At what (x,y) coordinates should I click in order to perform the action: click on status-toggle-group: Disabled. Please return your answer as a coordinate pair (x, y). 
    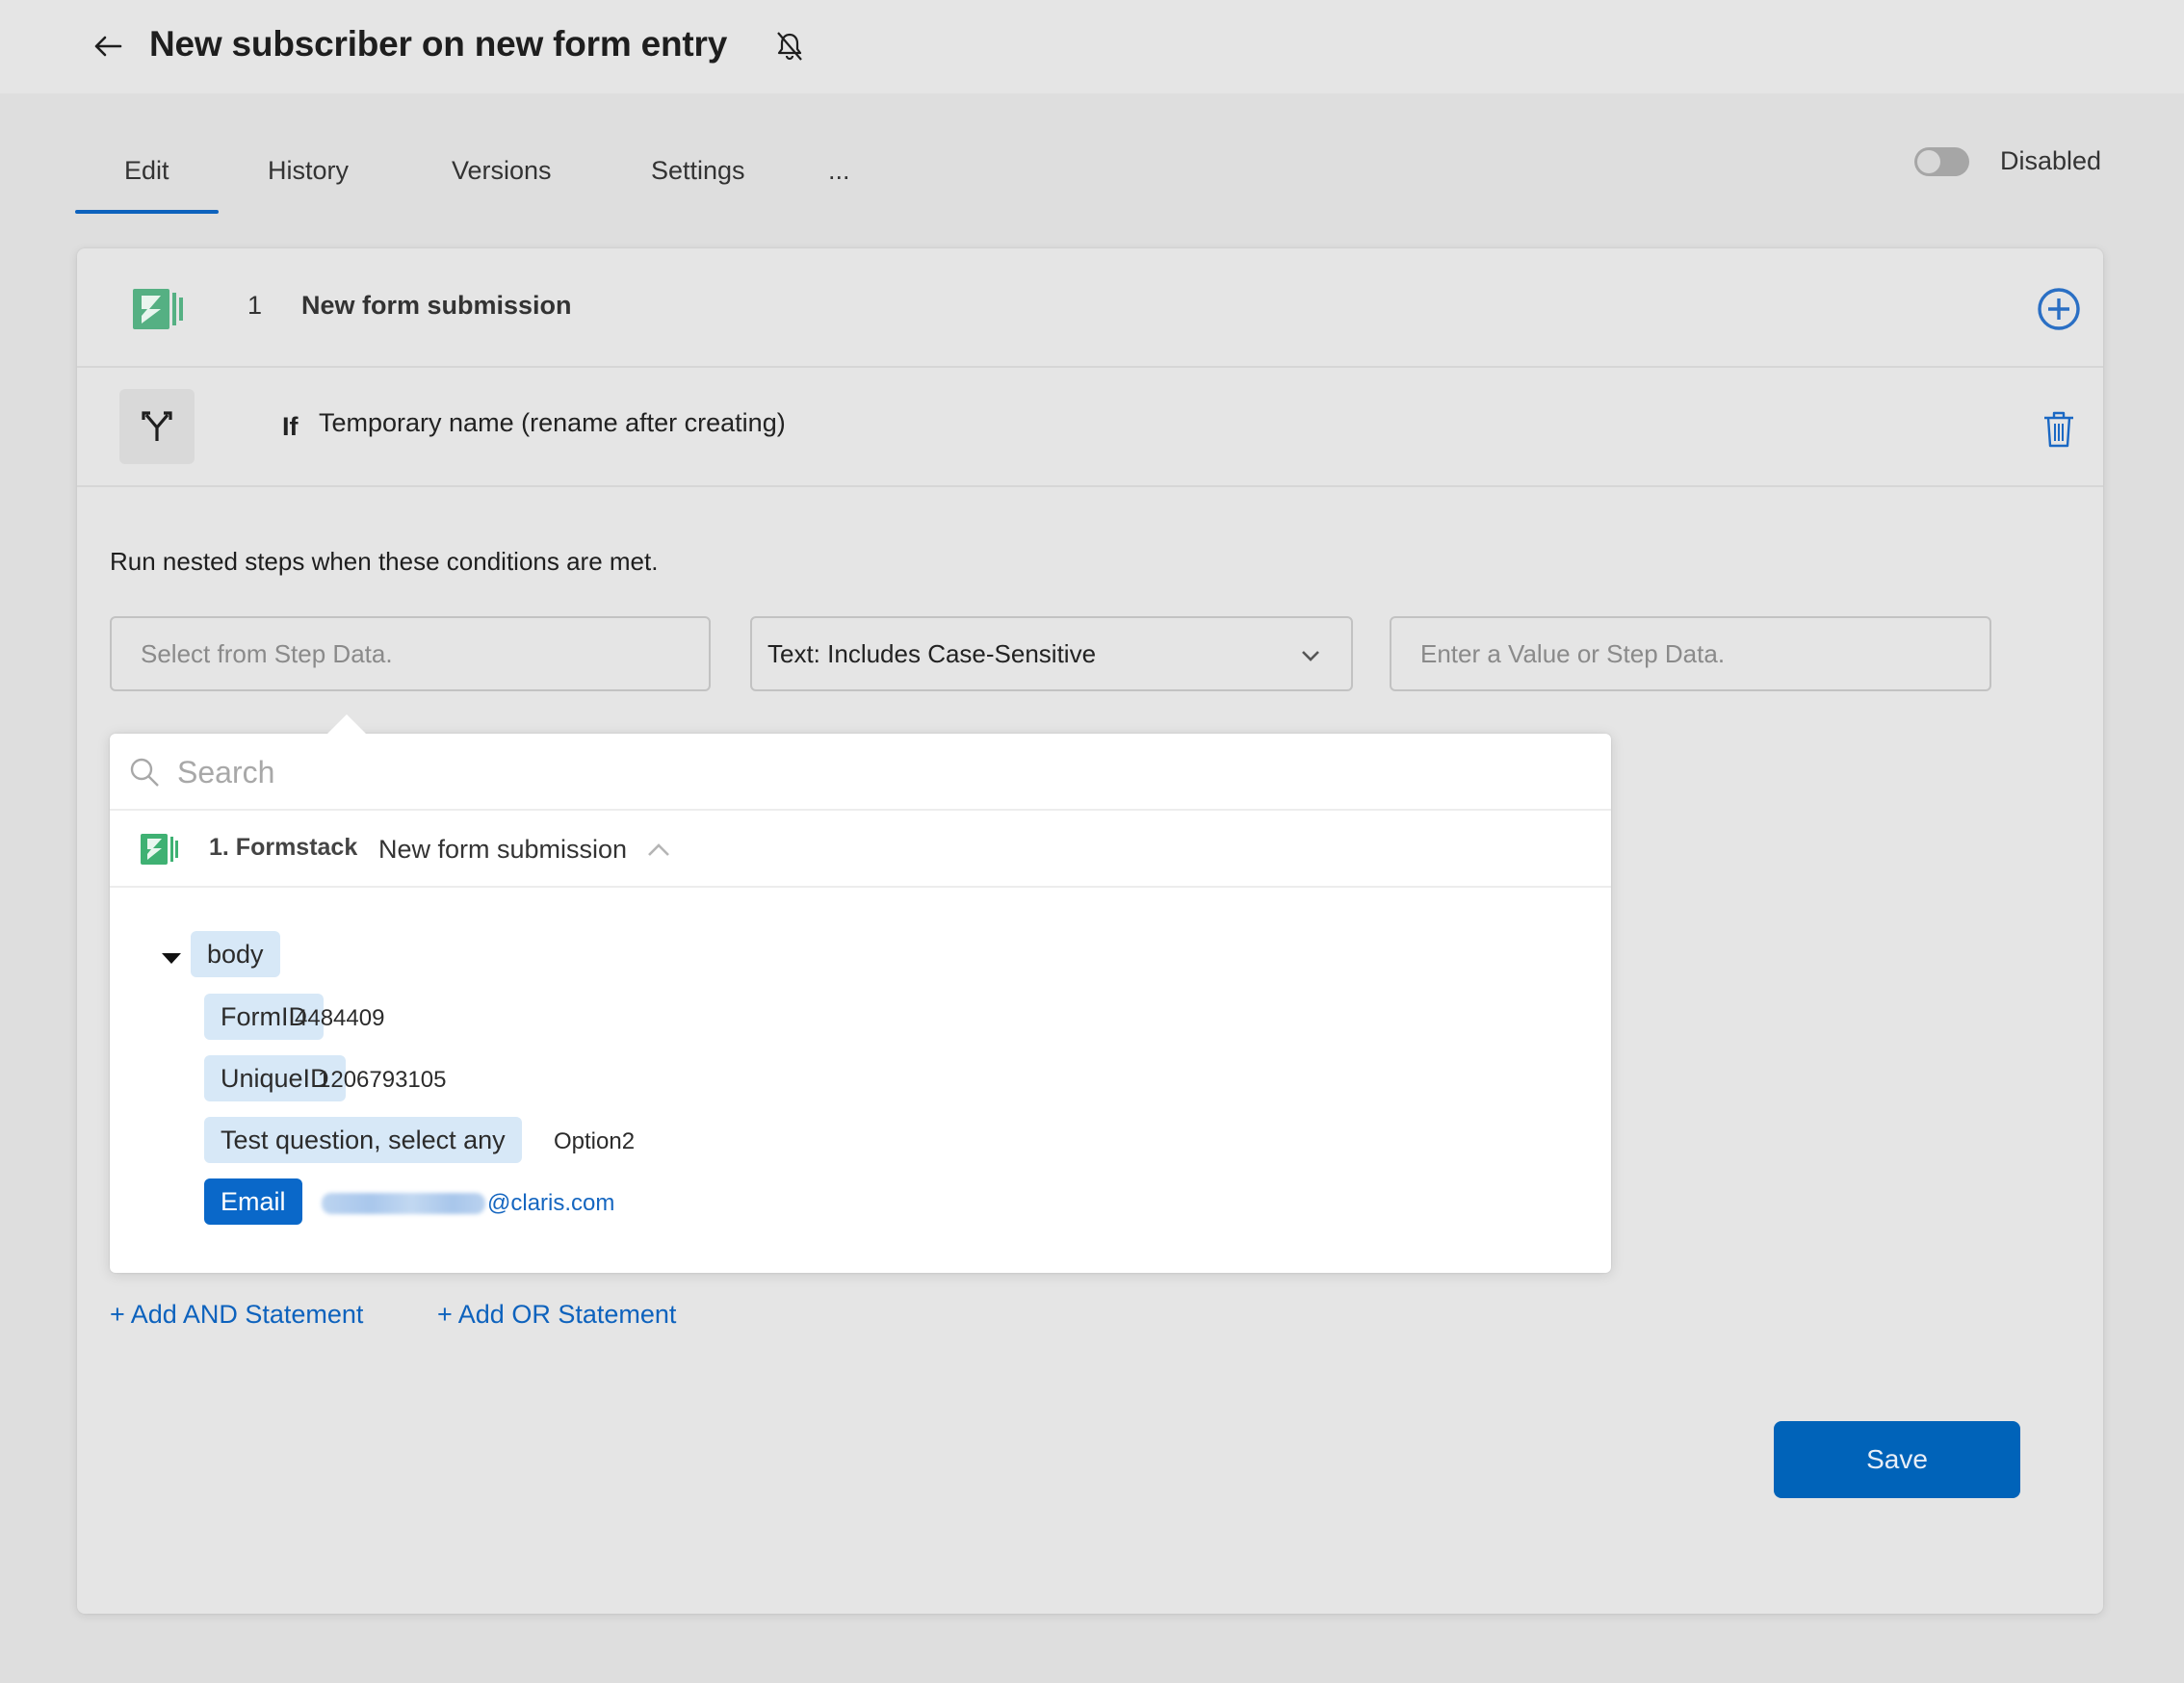
    Looking at the image, I should click on (2007, 161).